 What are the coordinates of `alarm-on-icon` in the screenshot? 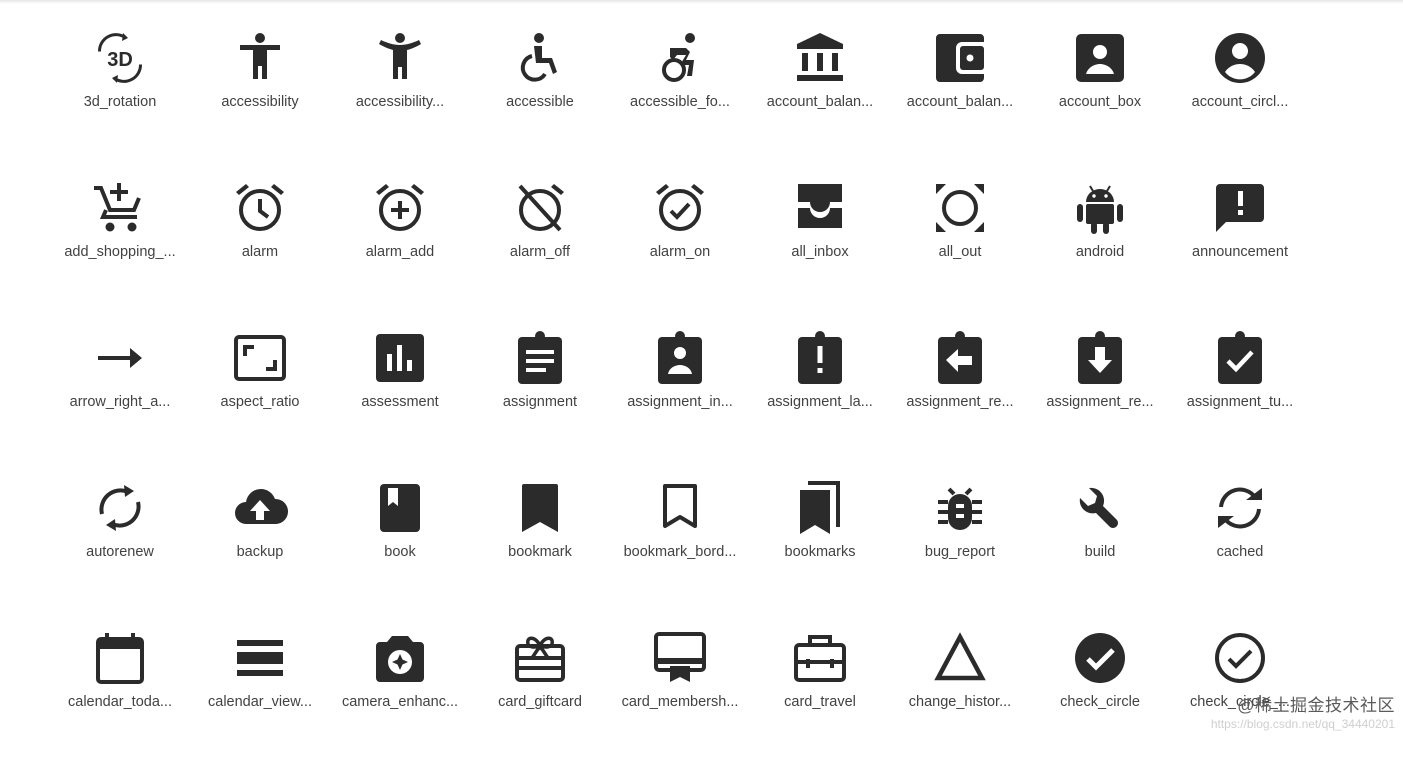 It's located at (680, 208).